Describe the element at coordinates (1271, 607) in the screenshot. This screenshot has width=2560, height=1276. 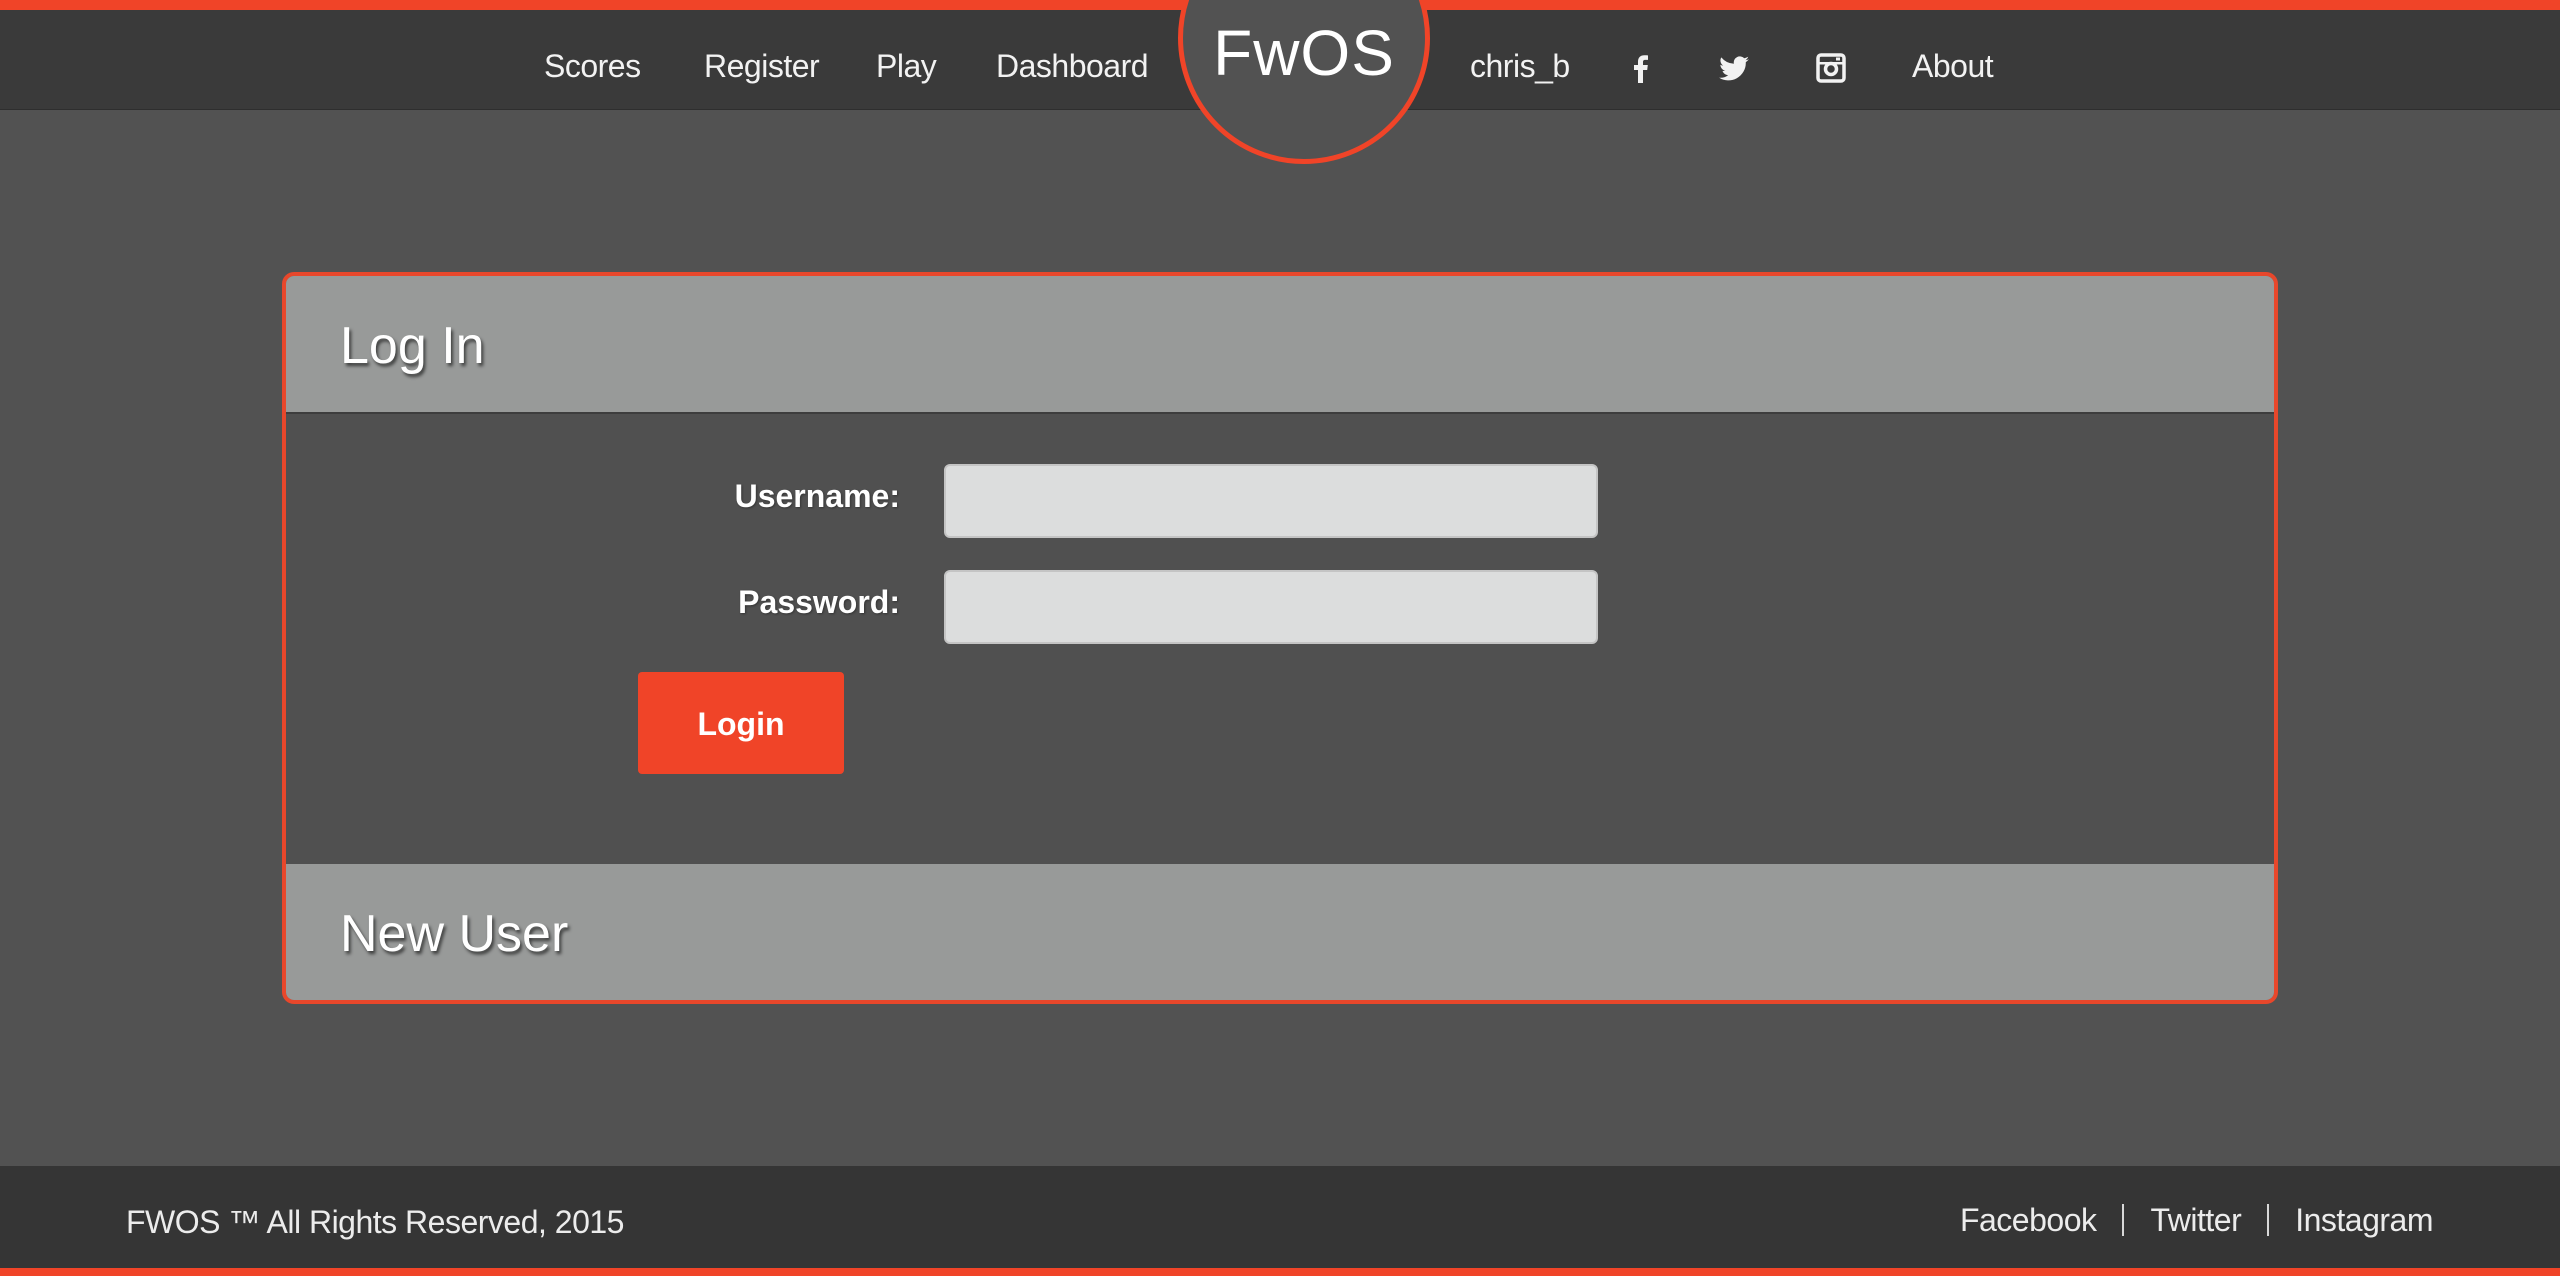
I see `password-input` at that location.